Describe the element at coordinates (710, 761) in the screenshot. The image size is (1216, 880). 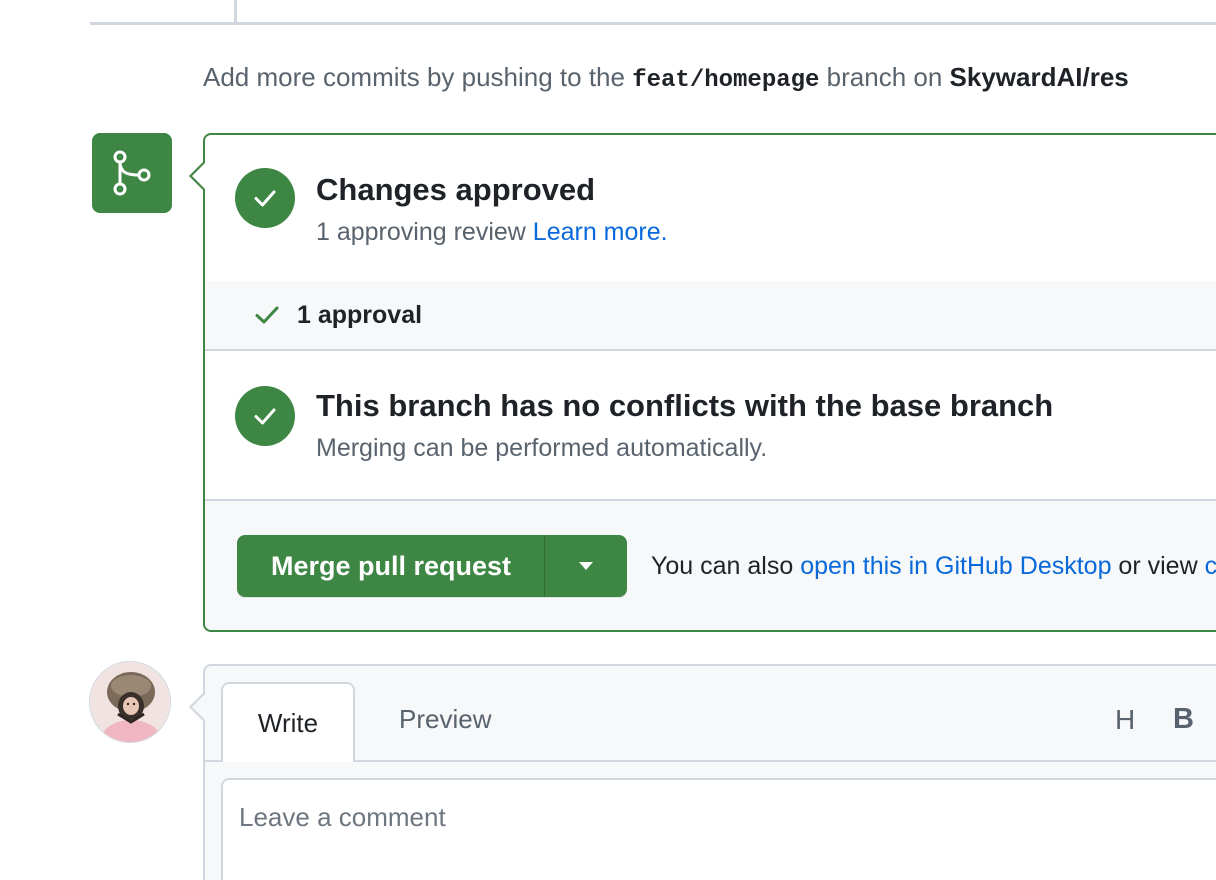
I see `tab-bar-divider` at that location.